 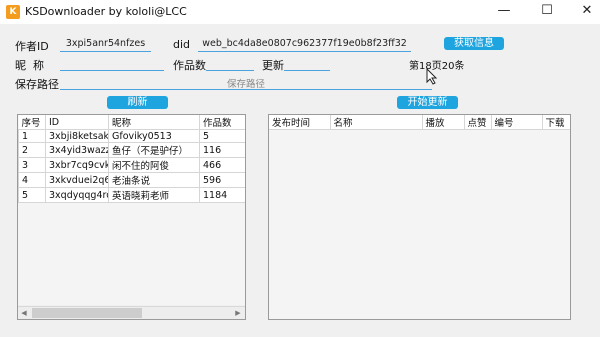 I want to click on column-header: 名称, so click(x=376, y=122).